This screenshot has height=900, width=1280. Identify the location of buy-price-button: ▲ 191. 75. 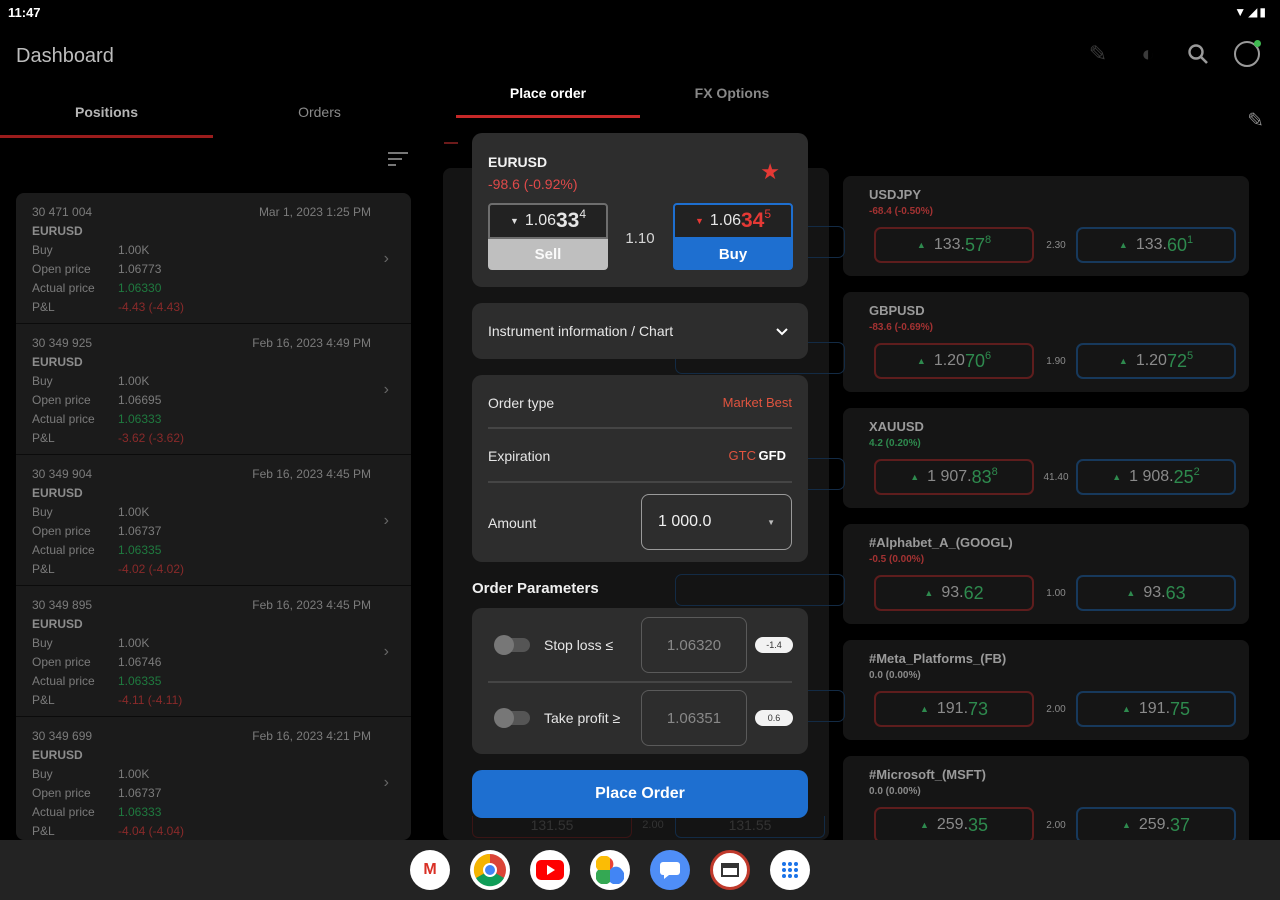
(1156, 709).